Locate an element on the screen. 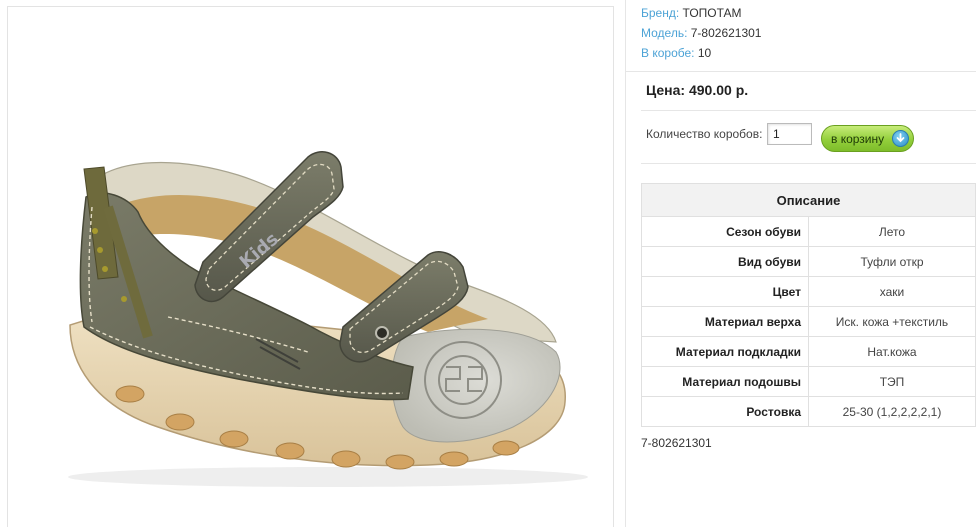 The image size is (976, 528). spec-value: хаки is located at coordinates (892, 291).